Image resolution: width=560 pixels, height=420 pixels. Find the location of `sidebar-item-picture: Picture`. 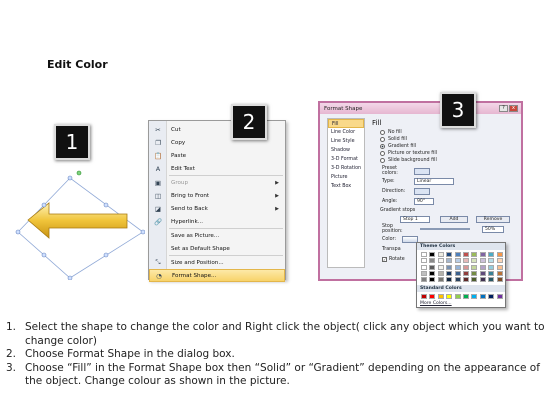

sidebar-item-picture: Picture is located at coordinates (346, 177).